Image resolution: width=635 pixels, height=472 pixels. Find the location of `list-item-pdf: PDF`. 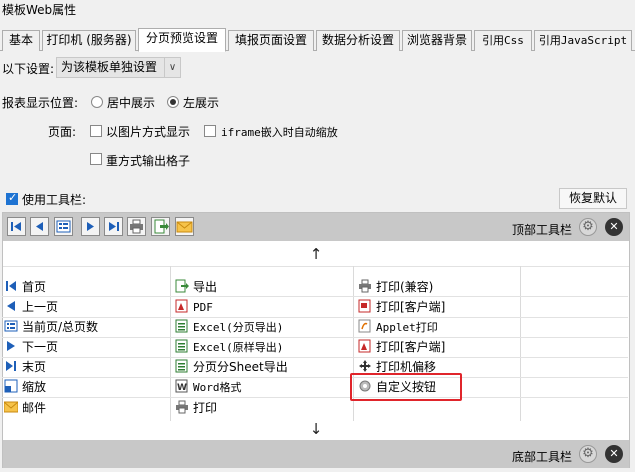

list-item-pdf: PDF is located at coordinates (194, 307).